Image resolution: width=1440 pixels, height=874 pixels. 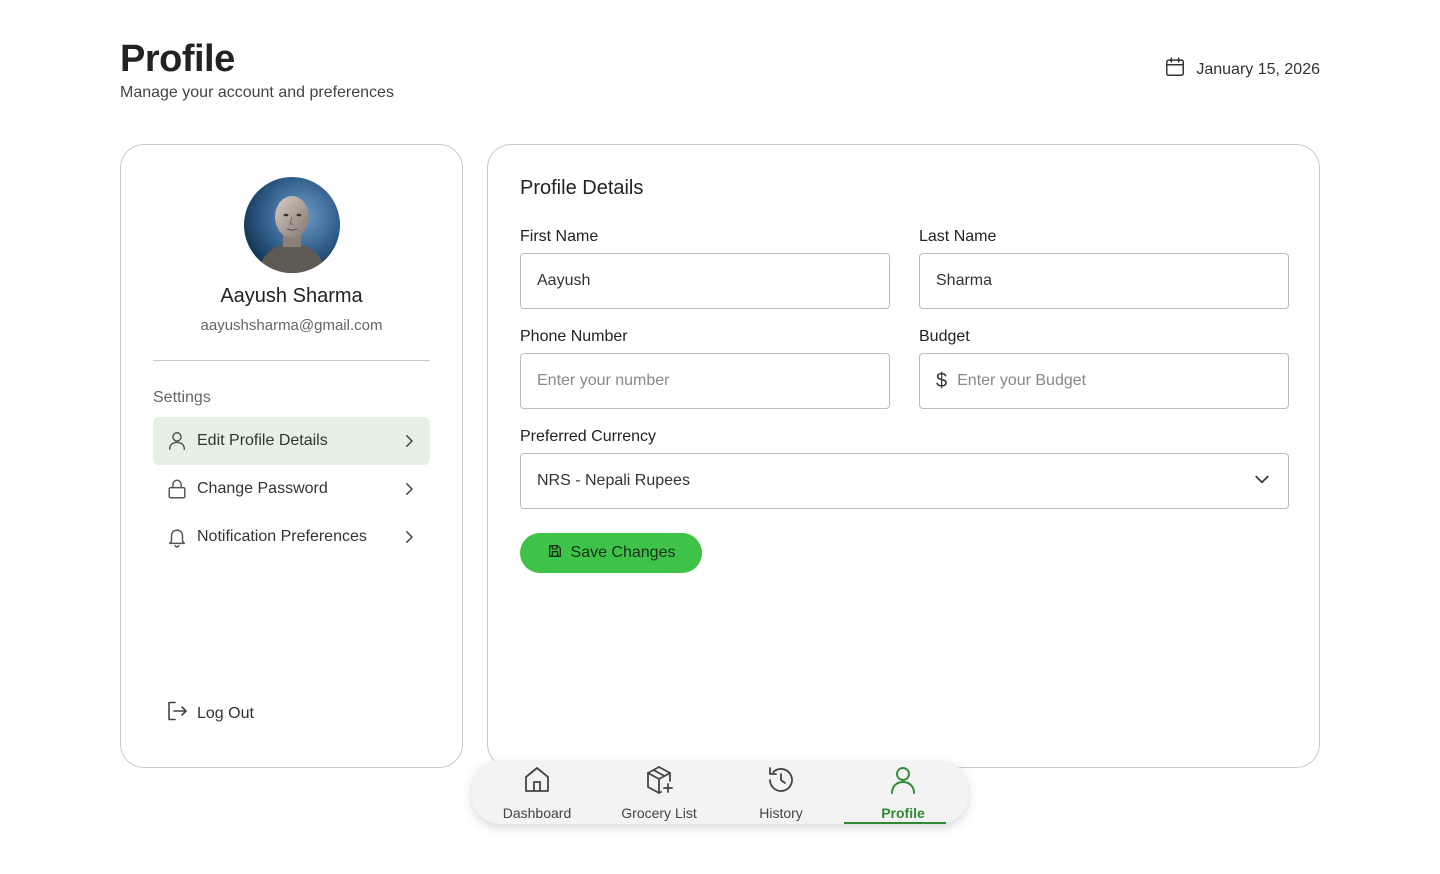 I want to click on phone-input, so click(x=705, y=381).